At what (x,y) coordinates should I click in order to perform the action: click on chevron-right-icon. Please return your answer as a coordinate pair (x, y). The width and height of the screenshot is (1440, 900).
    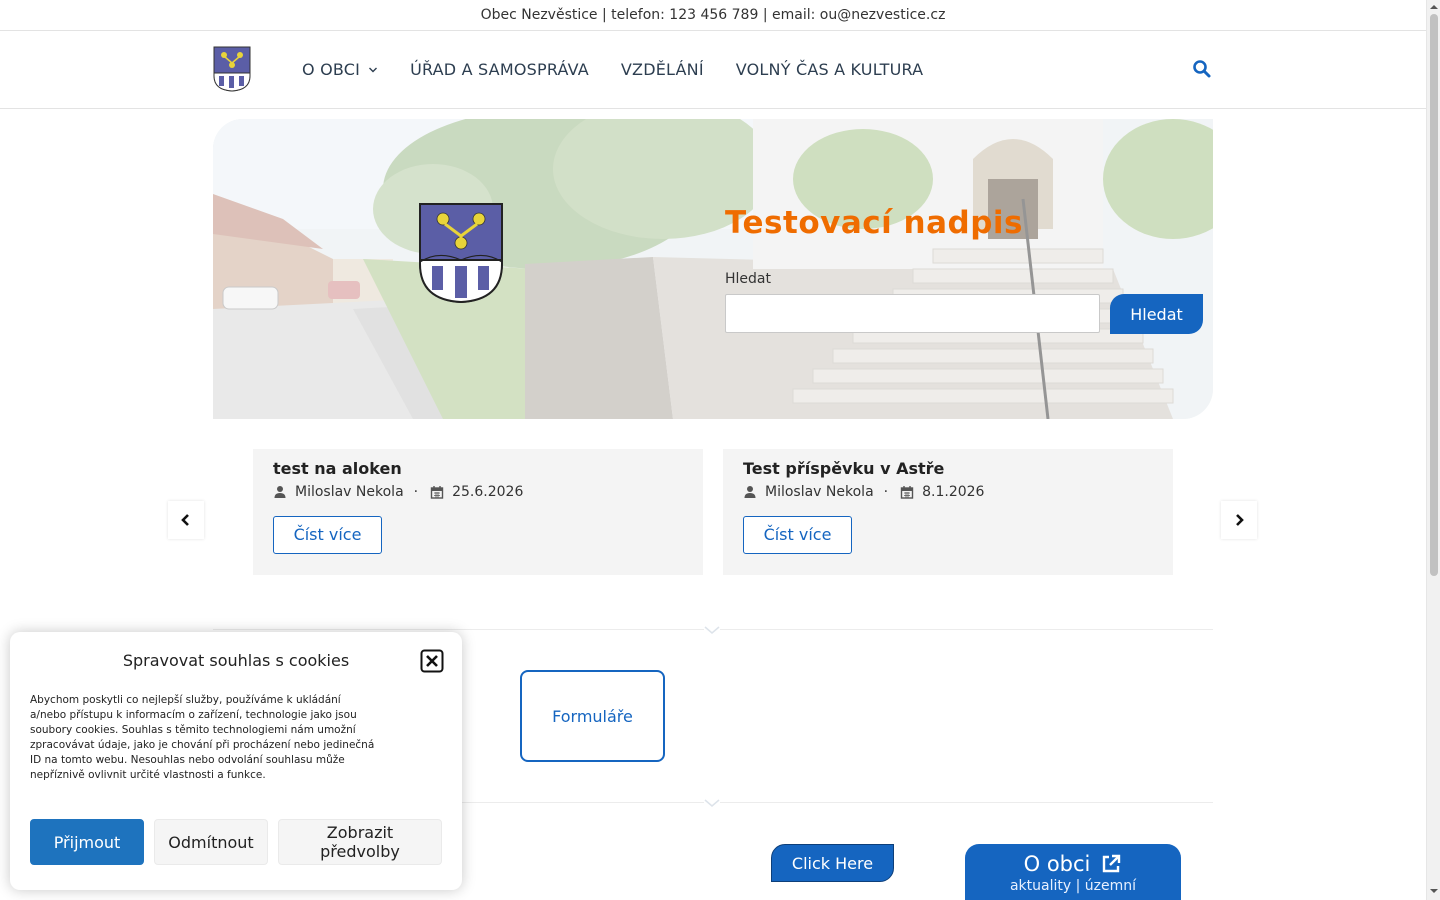
    Looking at the image, I should click on (1240, 520).